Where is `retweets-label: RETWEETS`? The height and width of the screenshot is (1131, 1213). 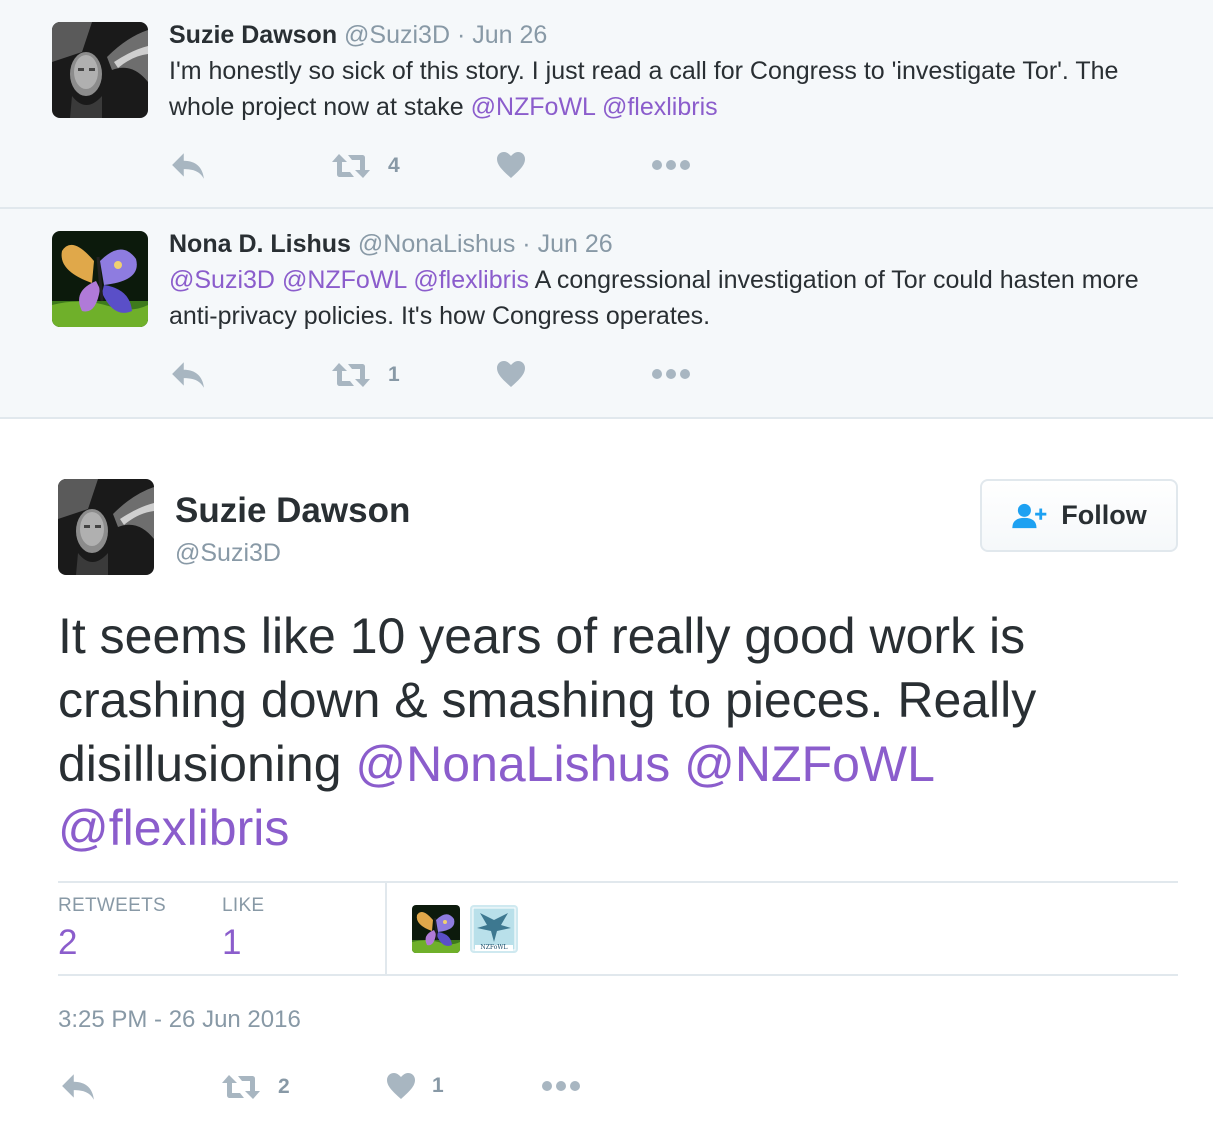 retweets-label: RETWEETS is located at coordinates (112, 905).